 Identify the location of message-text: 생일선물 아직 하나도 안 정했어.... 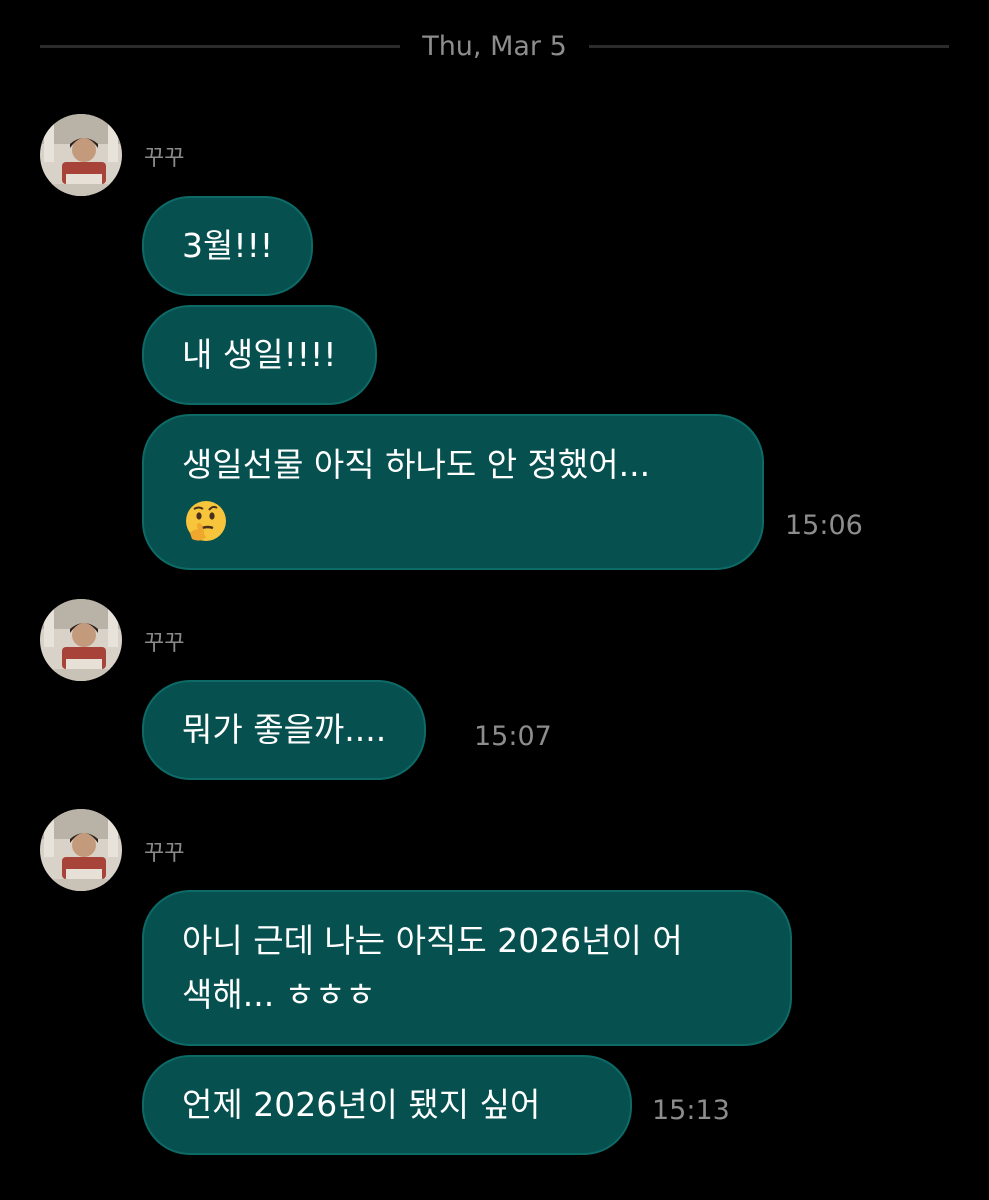
(416, 464).